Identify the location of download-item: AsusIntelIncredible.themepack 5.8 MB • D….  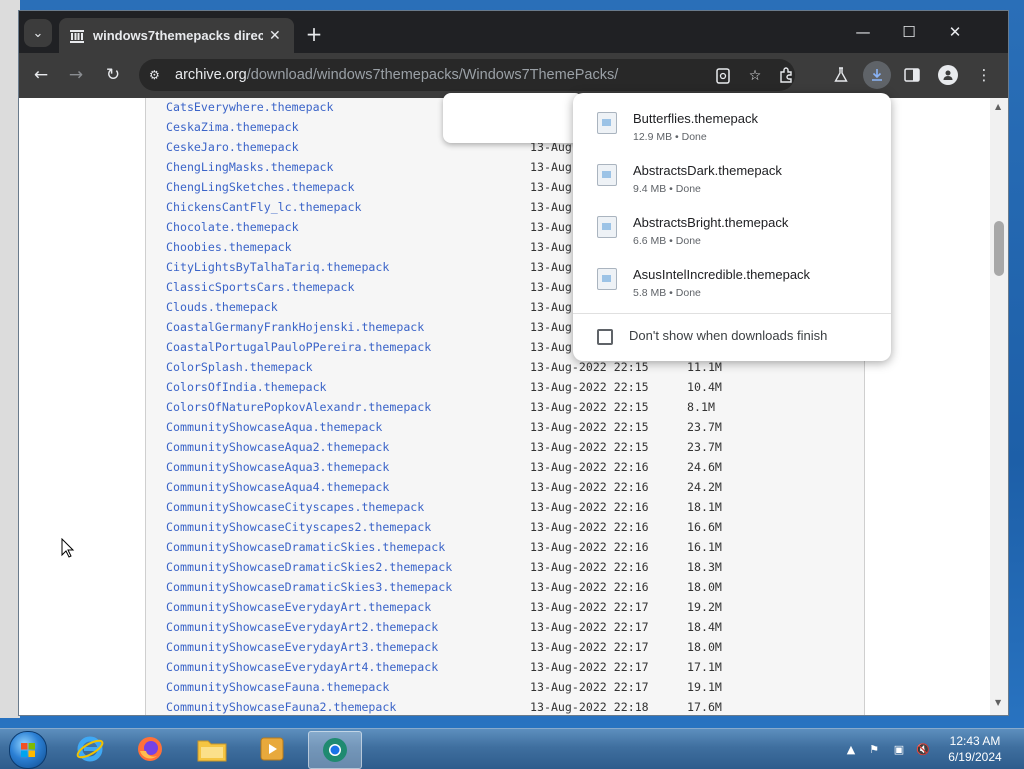
(732, 283).